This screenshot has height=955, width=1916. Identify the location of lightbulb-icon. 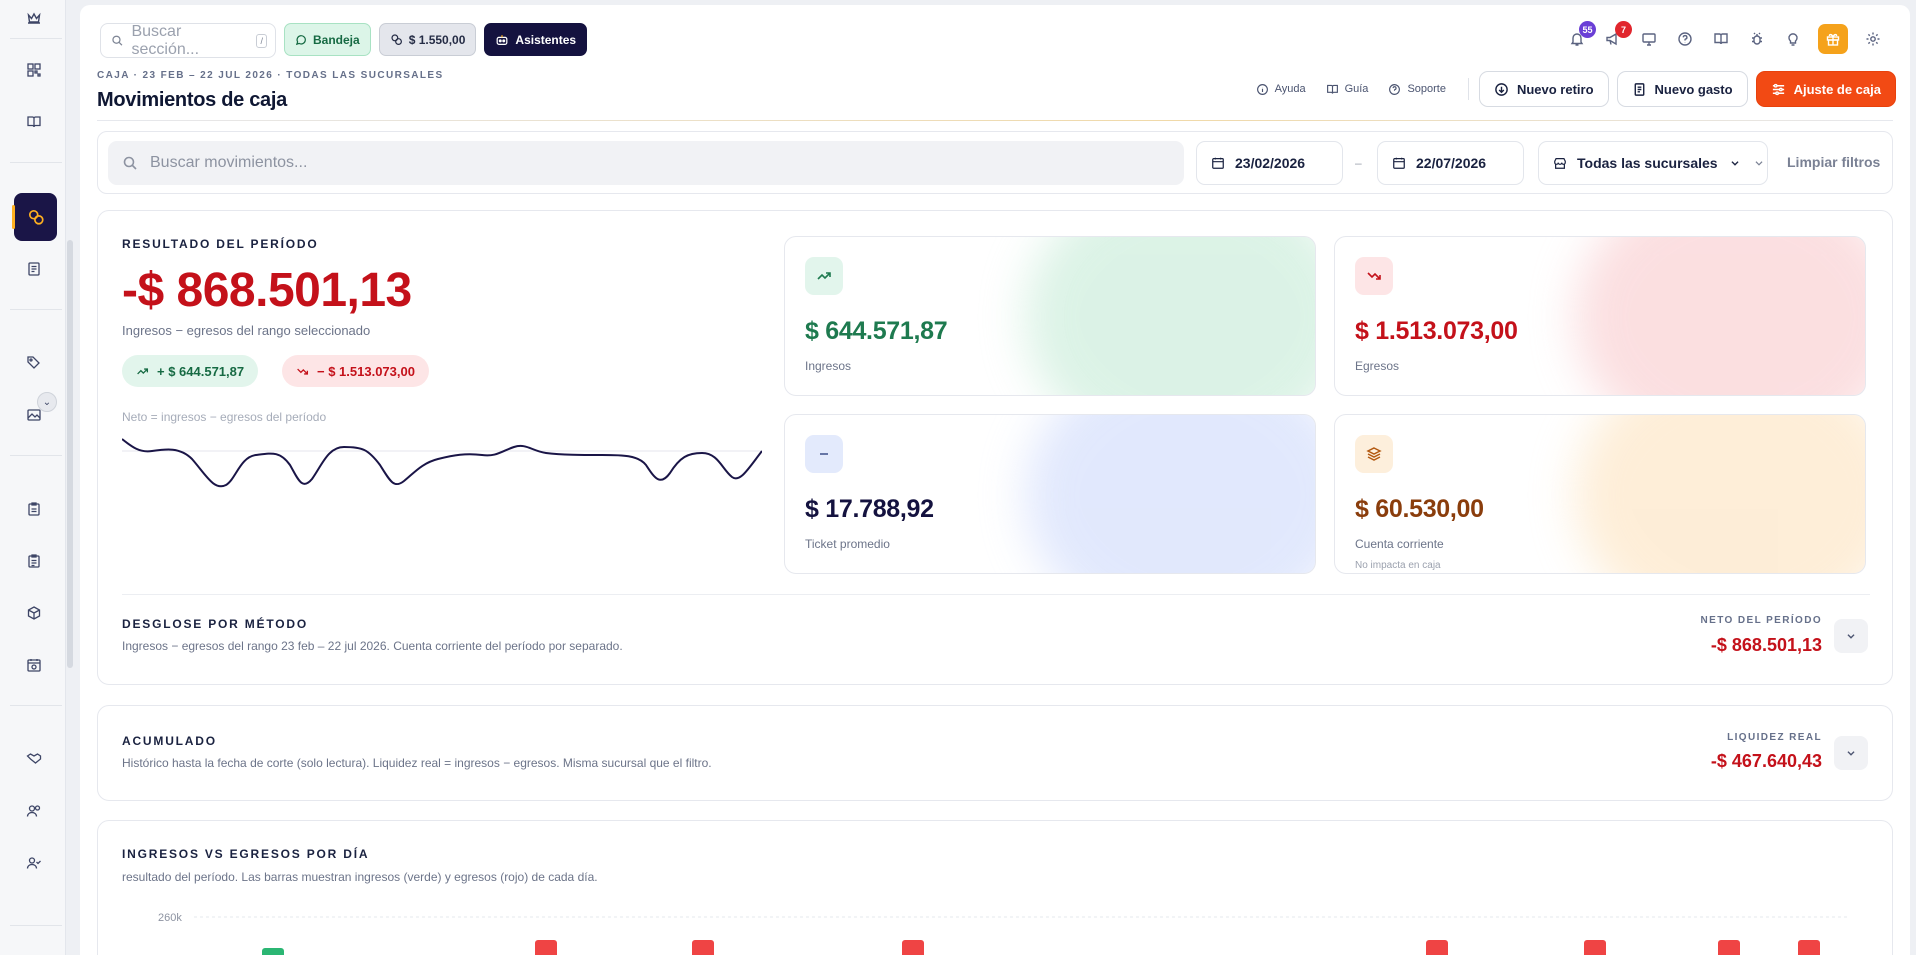
(1793, 39).